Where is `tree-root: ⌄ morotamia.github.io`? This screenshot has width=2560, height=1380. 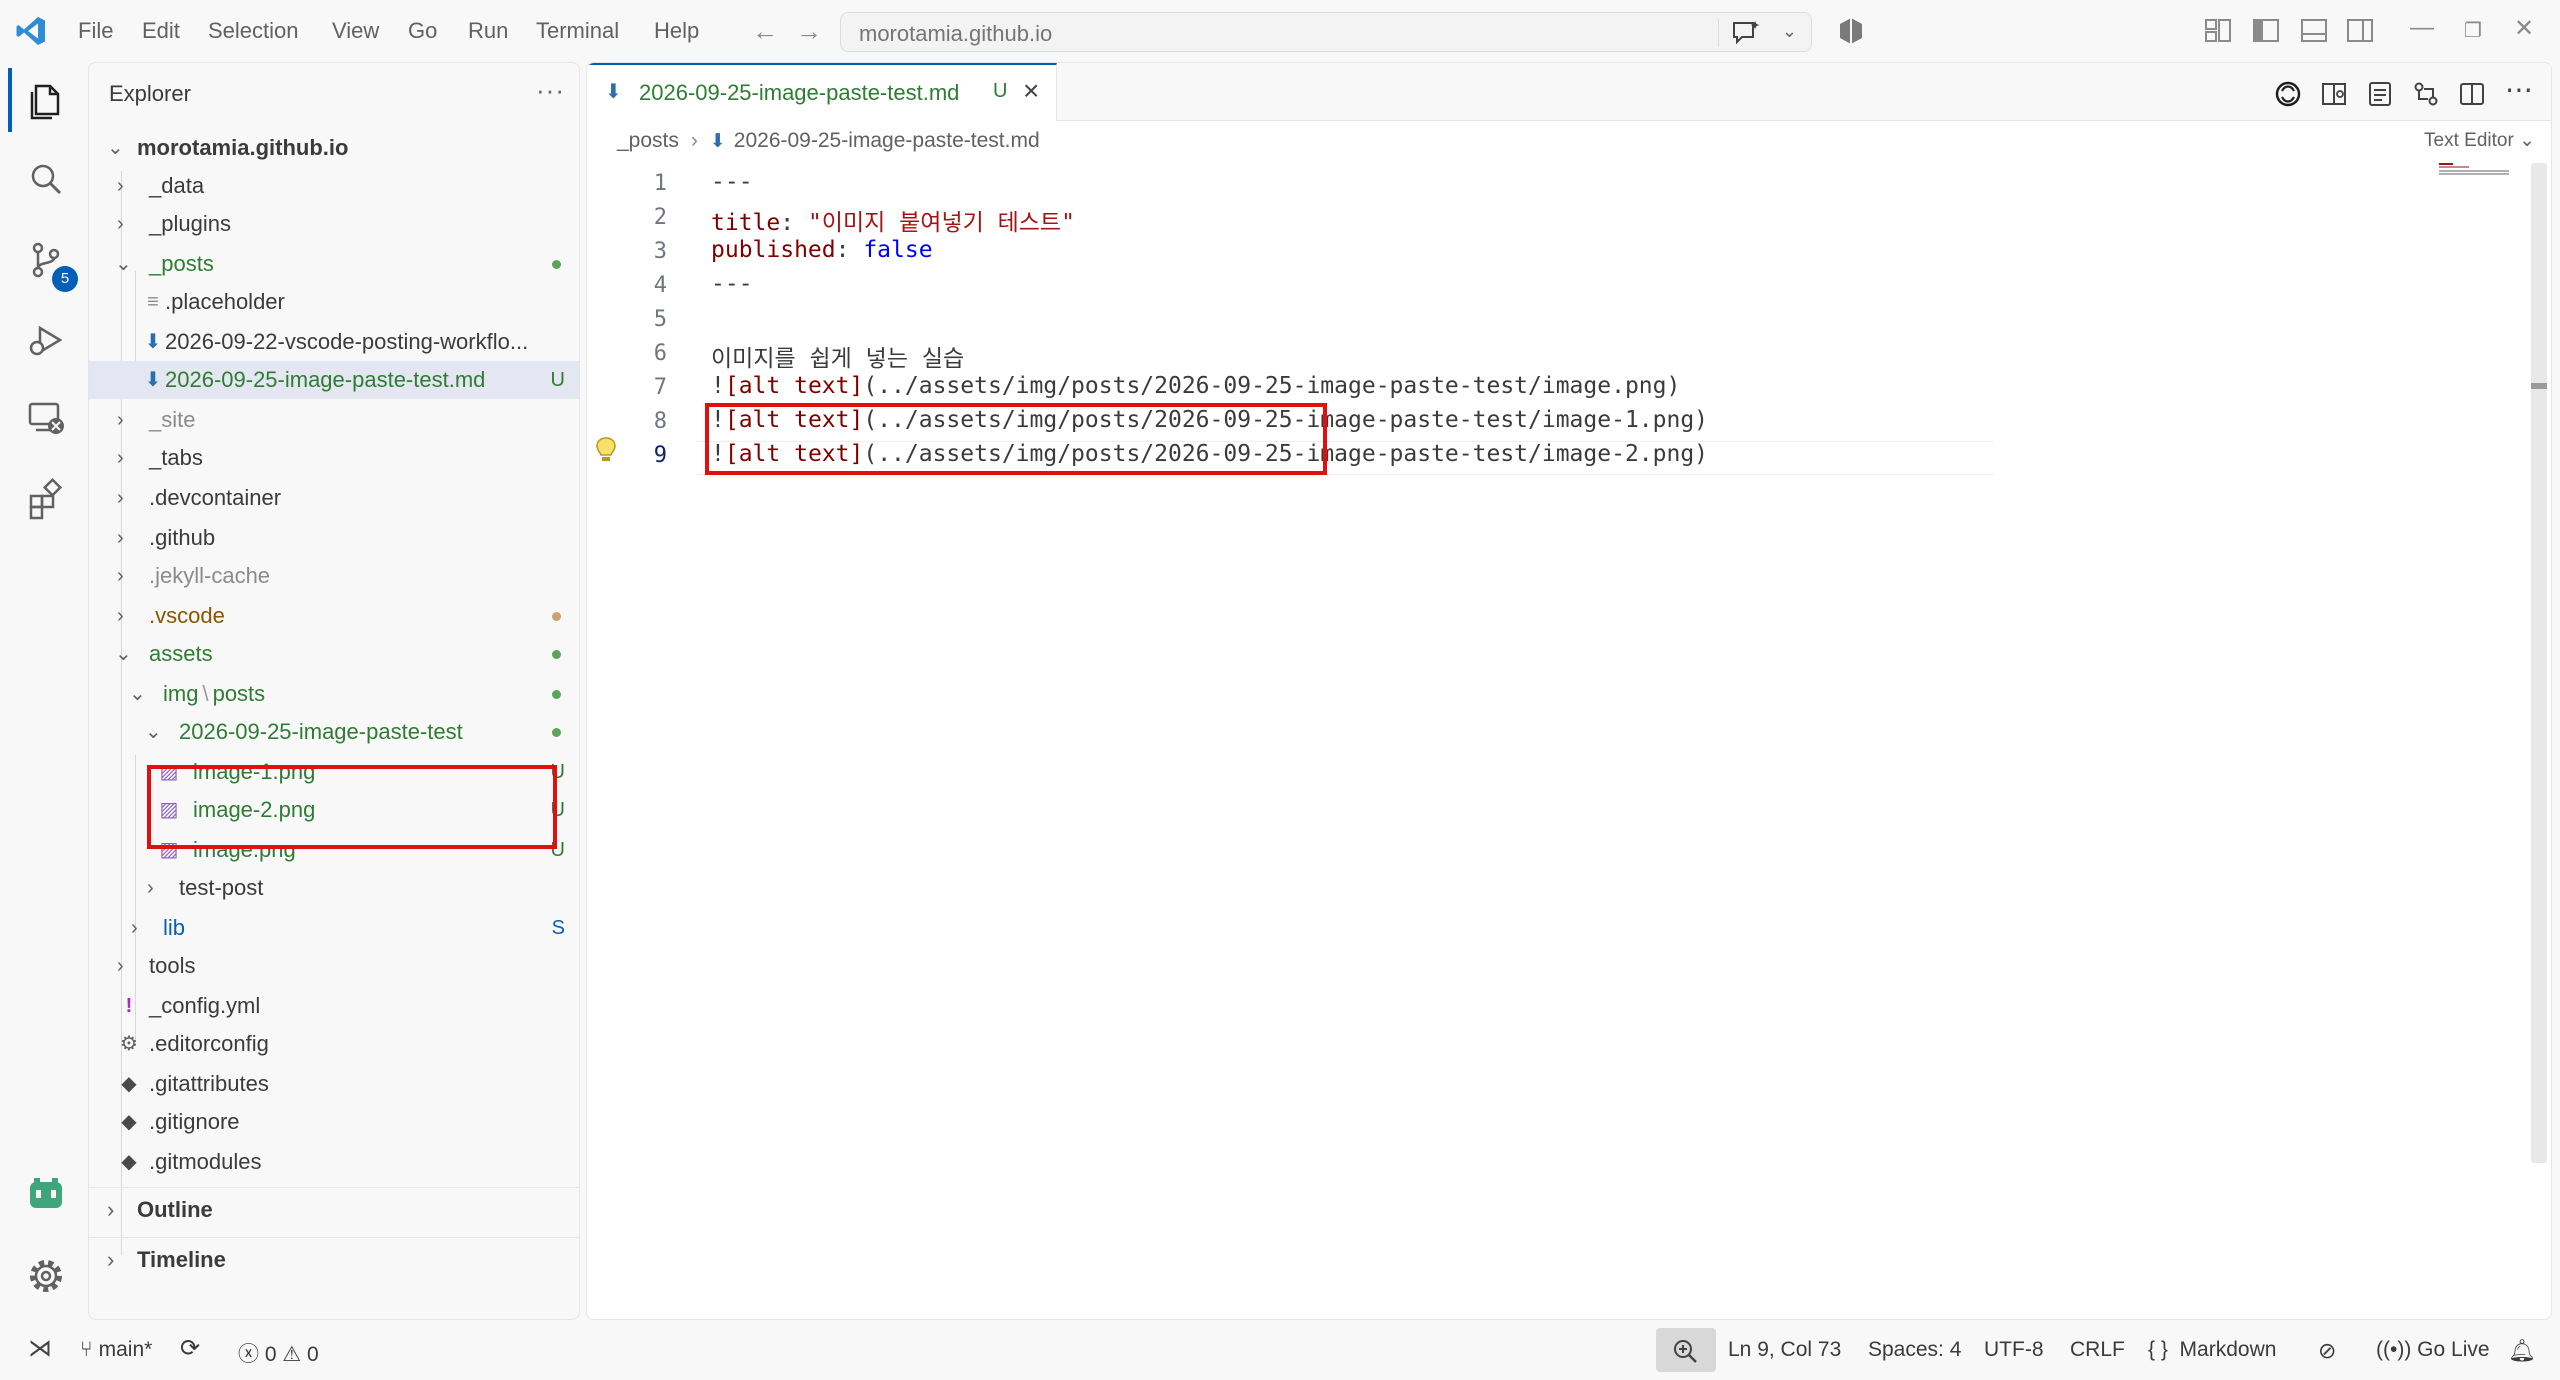 tree-root: ⌄ morotamia.github.io is located at coordinates (334, 148).